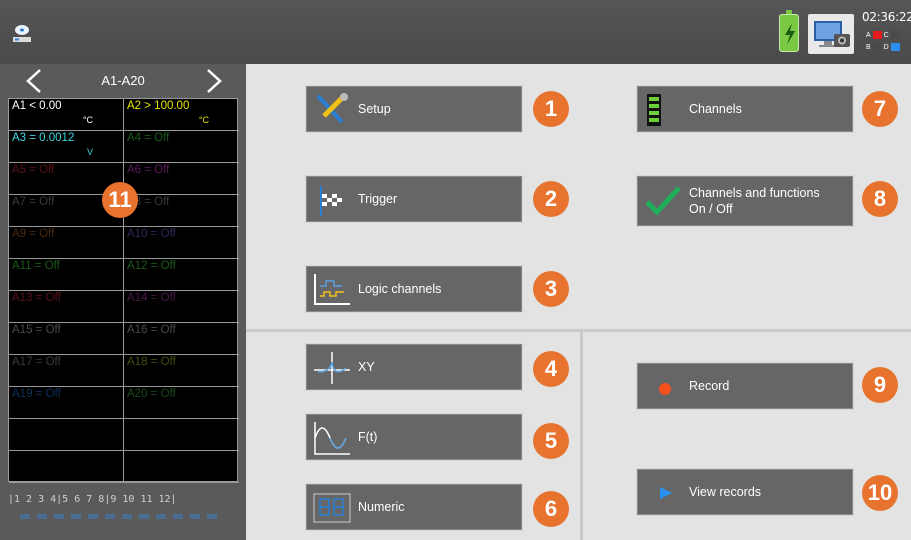 This screenshot has width=911, height=540. I want to click on channel-cell: A10 = Off, so click(181, 243).